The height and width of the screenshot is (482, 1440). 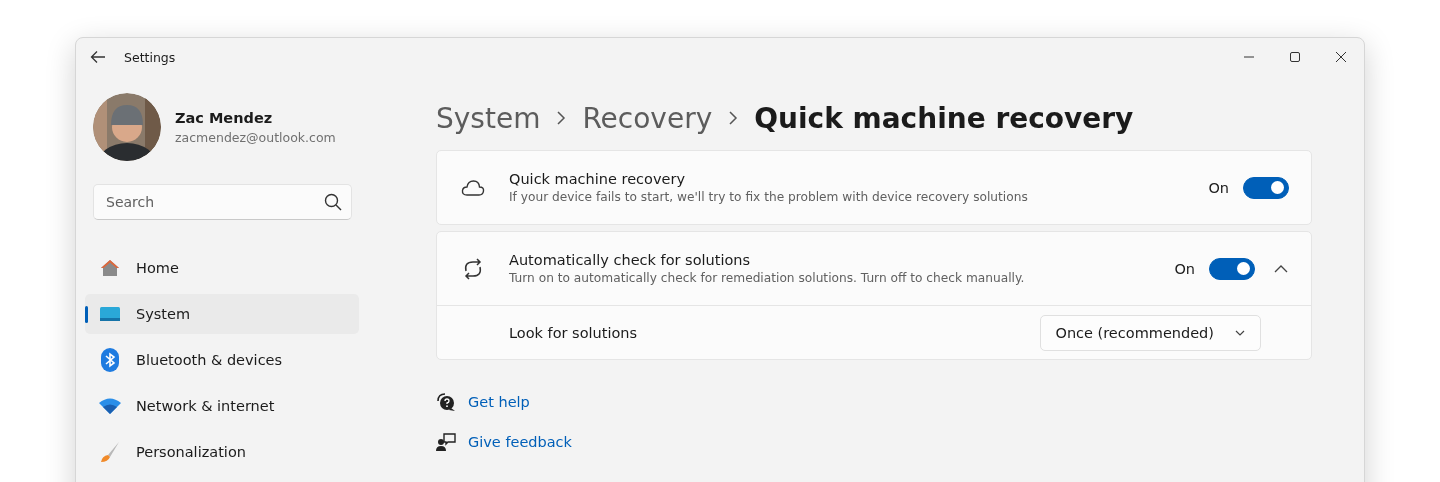 I want to click on link: Get help, so click(x=499, y=402).